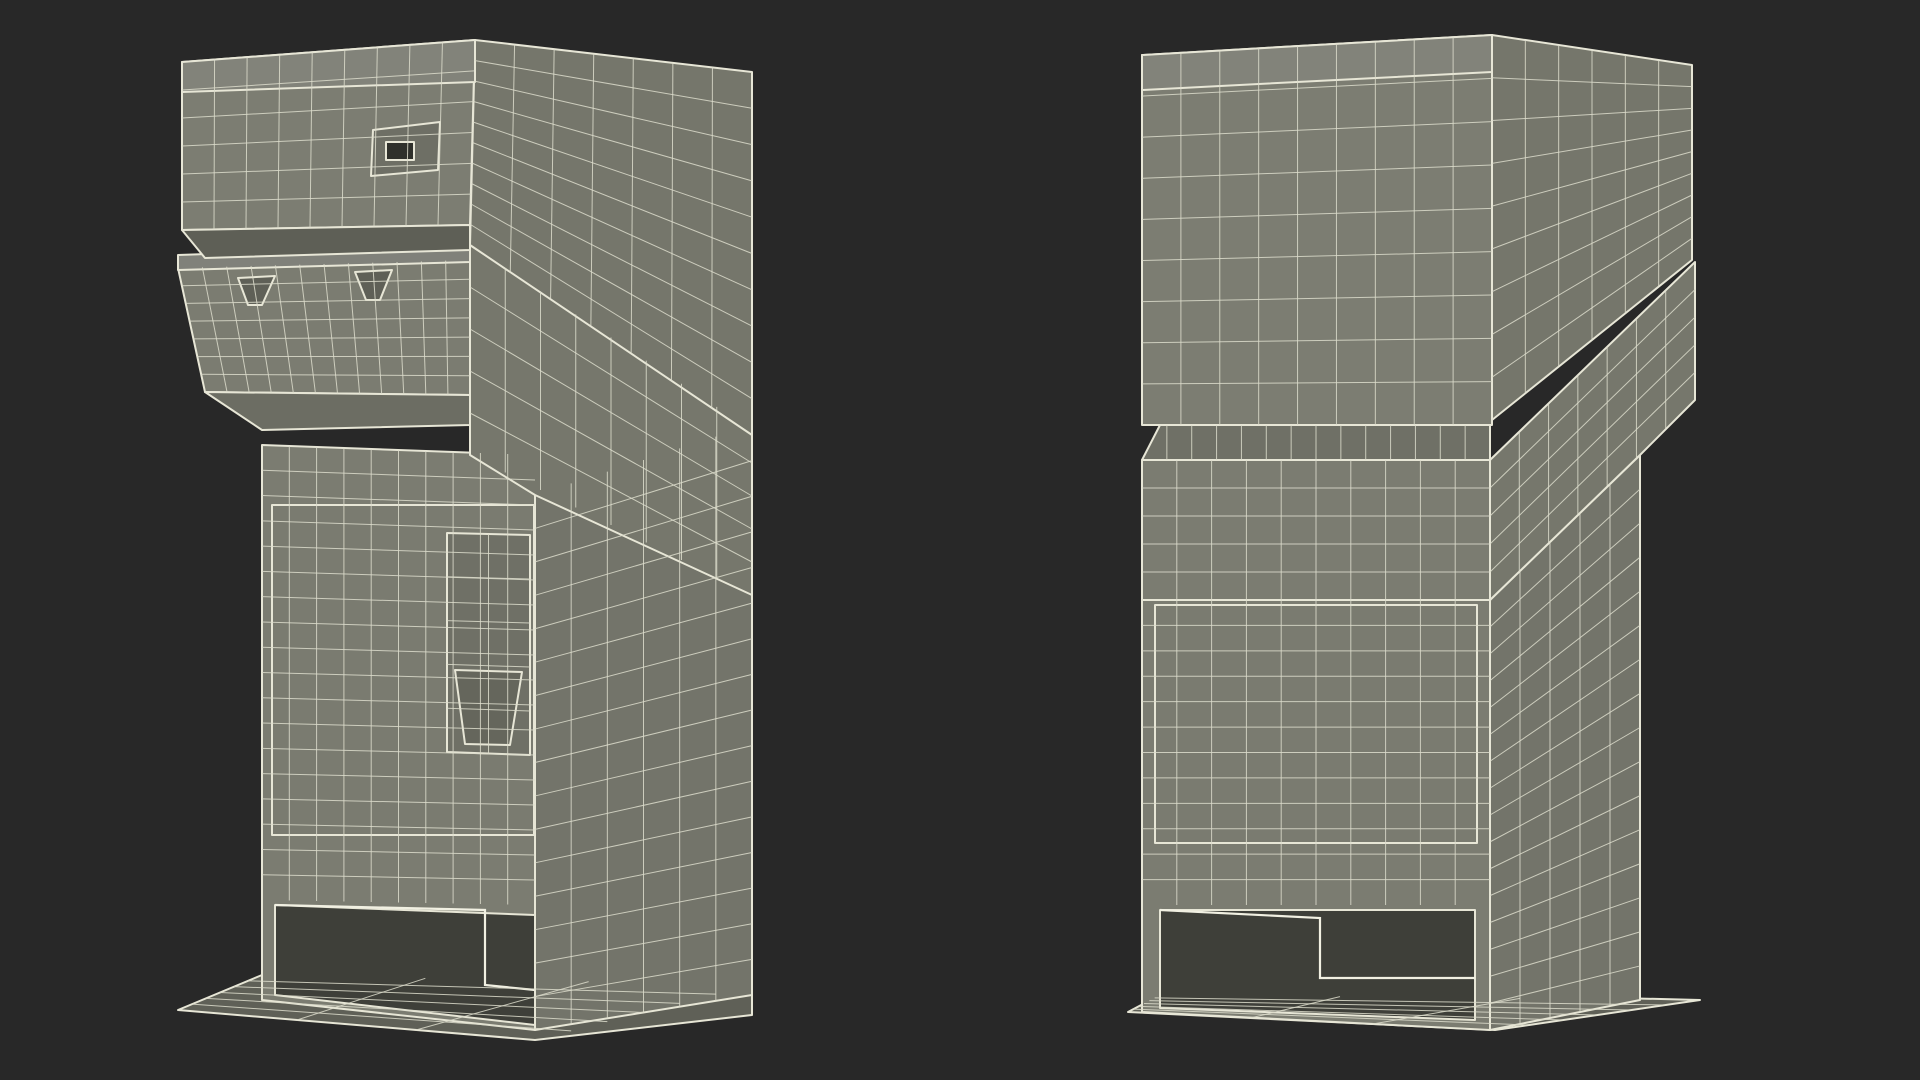  I want to click on tray-bottom, so click(337, 411).